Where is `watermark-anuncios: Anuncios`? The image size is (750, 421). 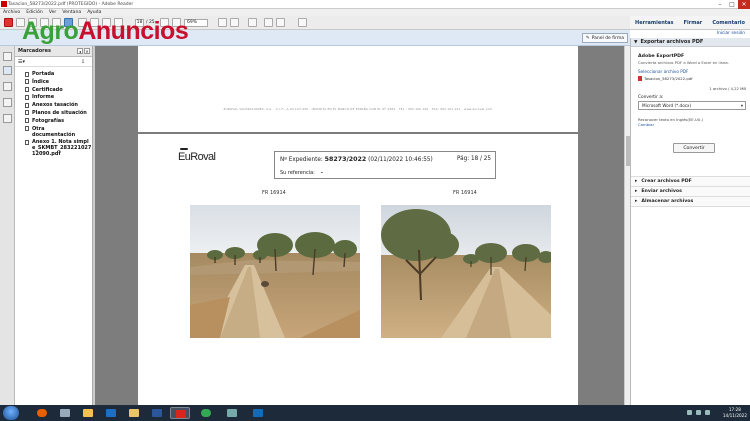 watermark-anuncios: Anuncios is located at coordinates (133, 31).